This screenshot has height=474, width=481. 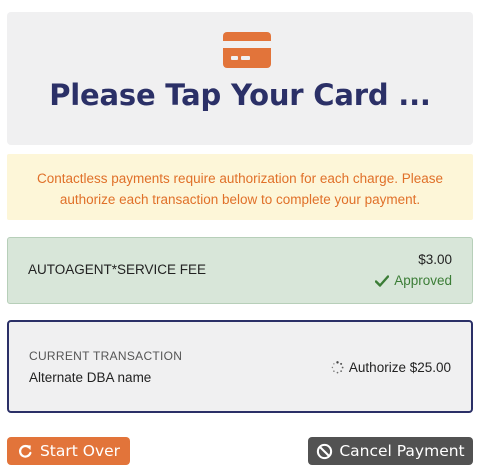 What do you see at coordinates (423, 280) in the screenshot?
I see `approved-status-label: Approved` at bounding box center [423, 280].